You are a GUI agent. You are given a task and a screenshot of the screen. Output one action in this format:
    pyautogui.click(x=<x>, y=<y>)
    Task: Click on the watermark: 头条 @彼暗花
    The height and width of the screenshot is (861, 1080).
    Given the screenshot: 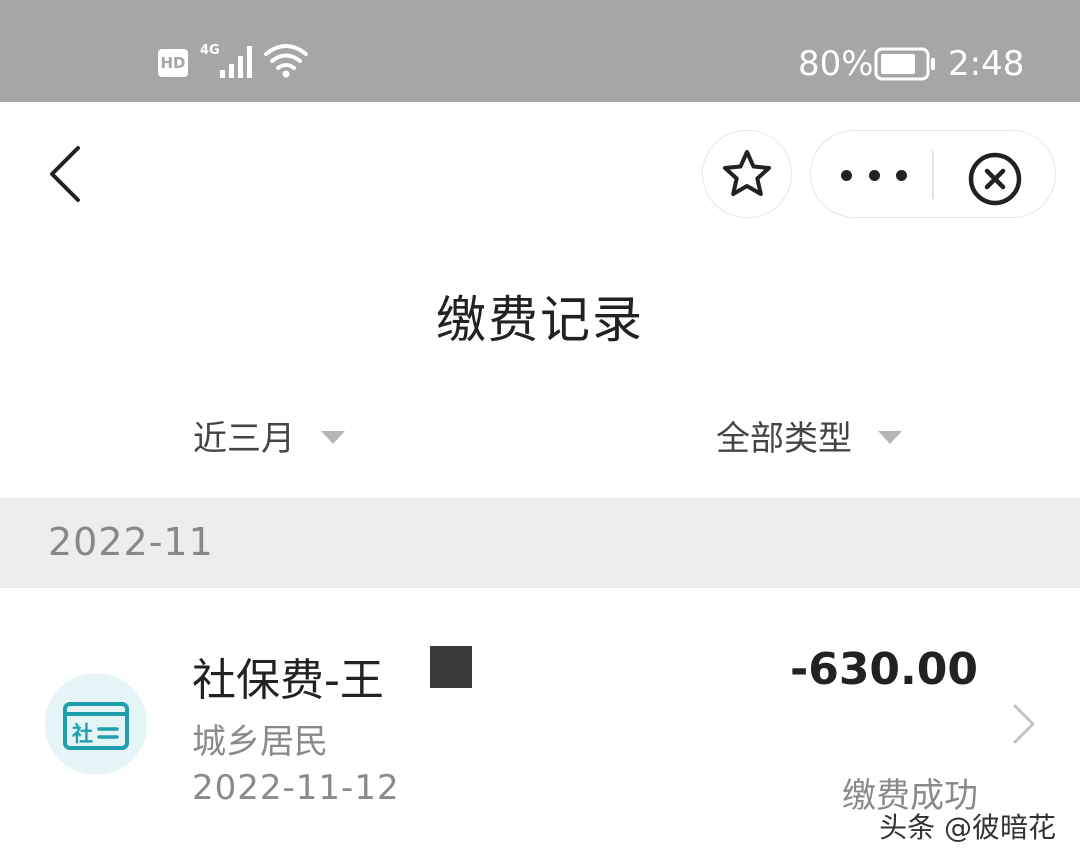 What is the action you would take?
    pyautogui.click(x=967, y=827)
    